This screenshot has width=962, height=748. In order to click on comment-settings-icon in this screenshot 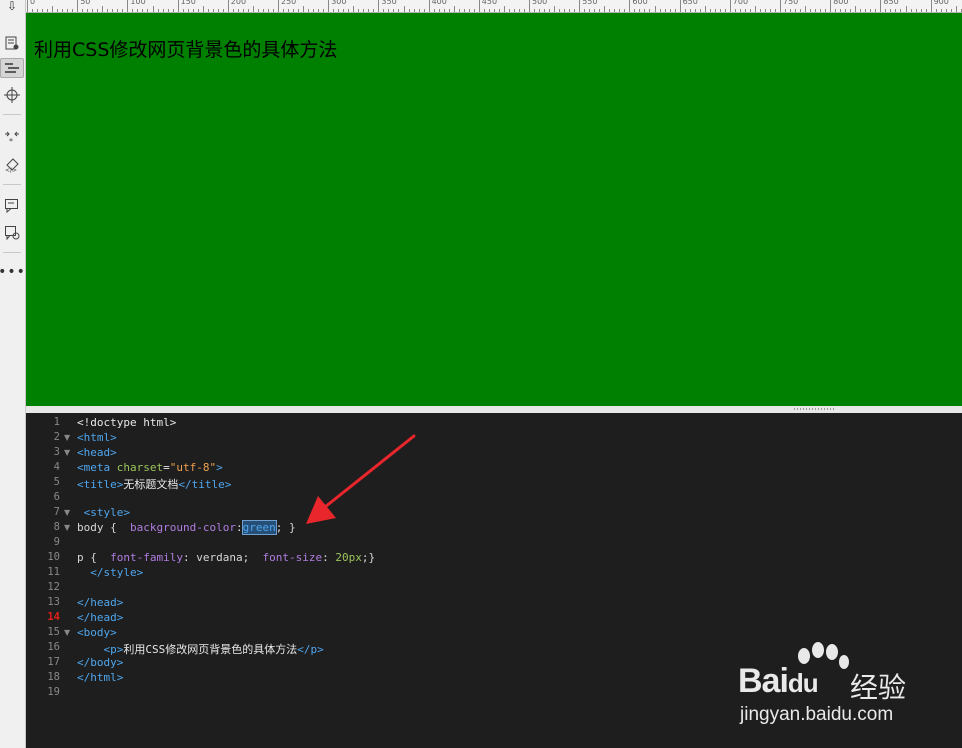, I will do `click(12, 232)`.